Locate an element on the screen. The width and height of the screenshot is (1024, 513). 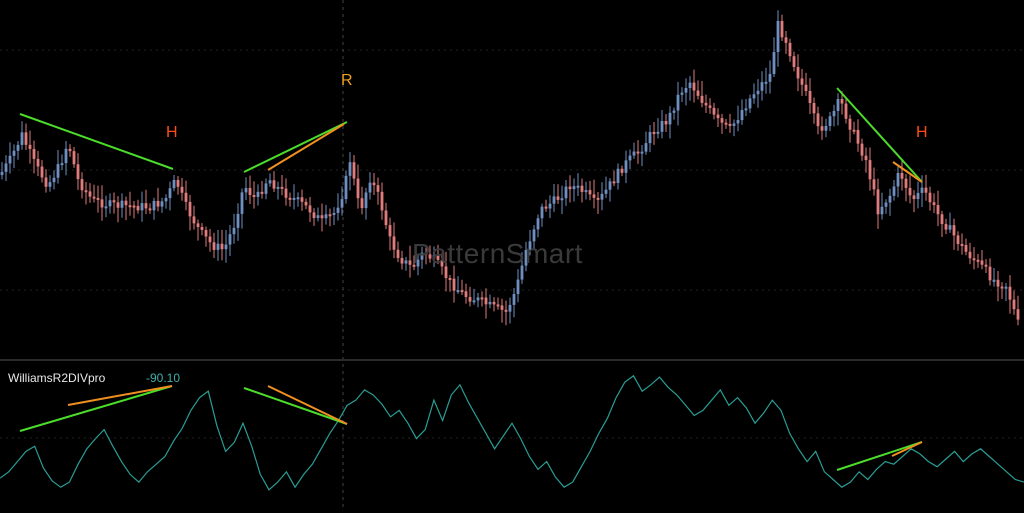
pattern-marker-r: R is located at coordinates (347, 80).